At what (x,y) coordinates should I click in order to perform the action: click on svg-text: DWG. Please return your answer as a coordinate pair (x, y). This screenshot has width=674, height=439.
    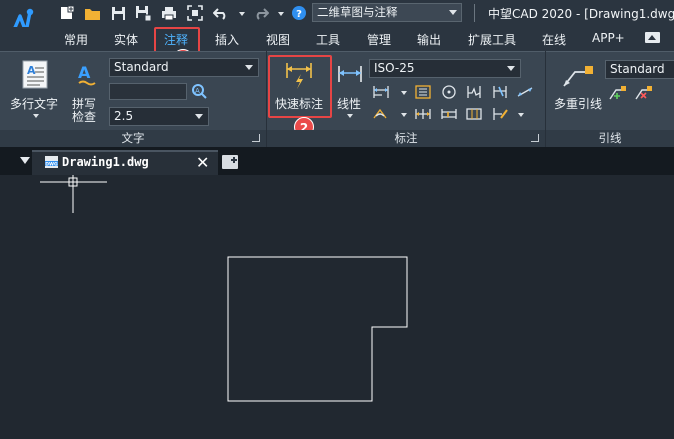
    Looking at the image, I should click on (51, 165).